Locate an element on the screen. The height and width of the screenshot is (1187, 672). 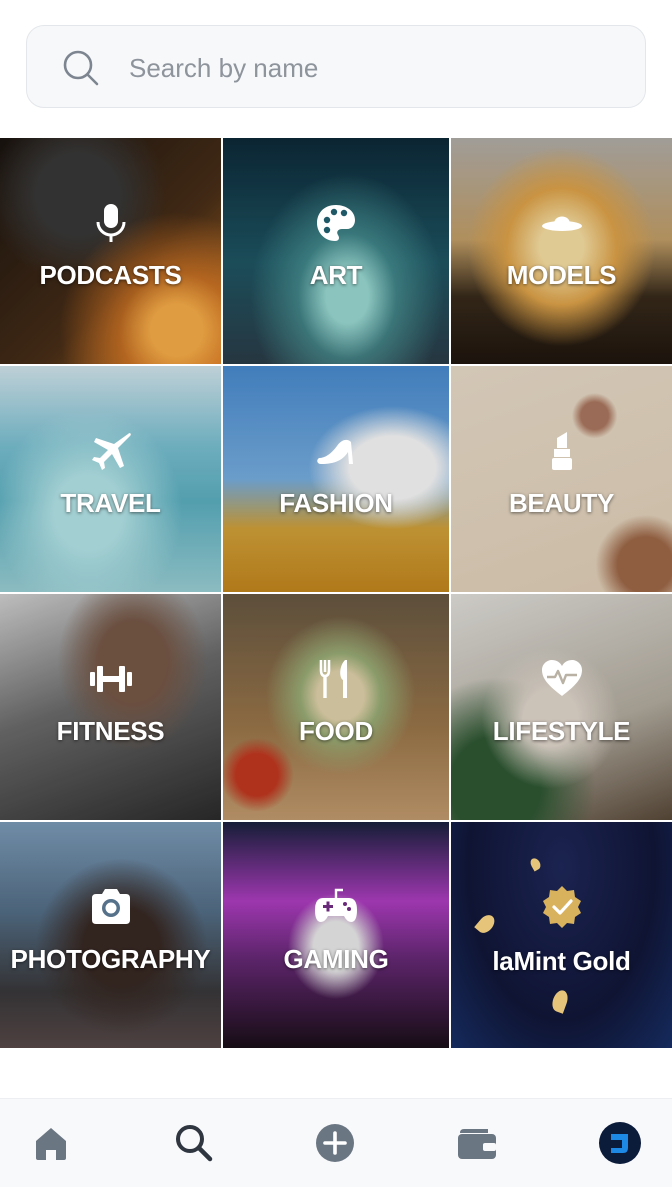
lipstick-icon is located at coordinates (561, 451).